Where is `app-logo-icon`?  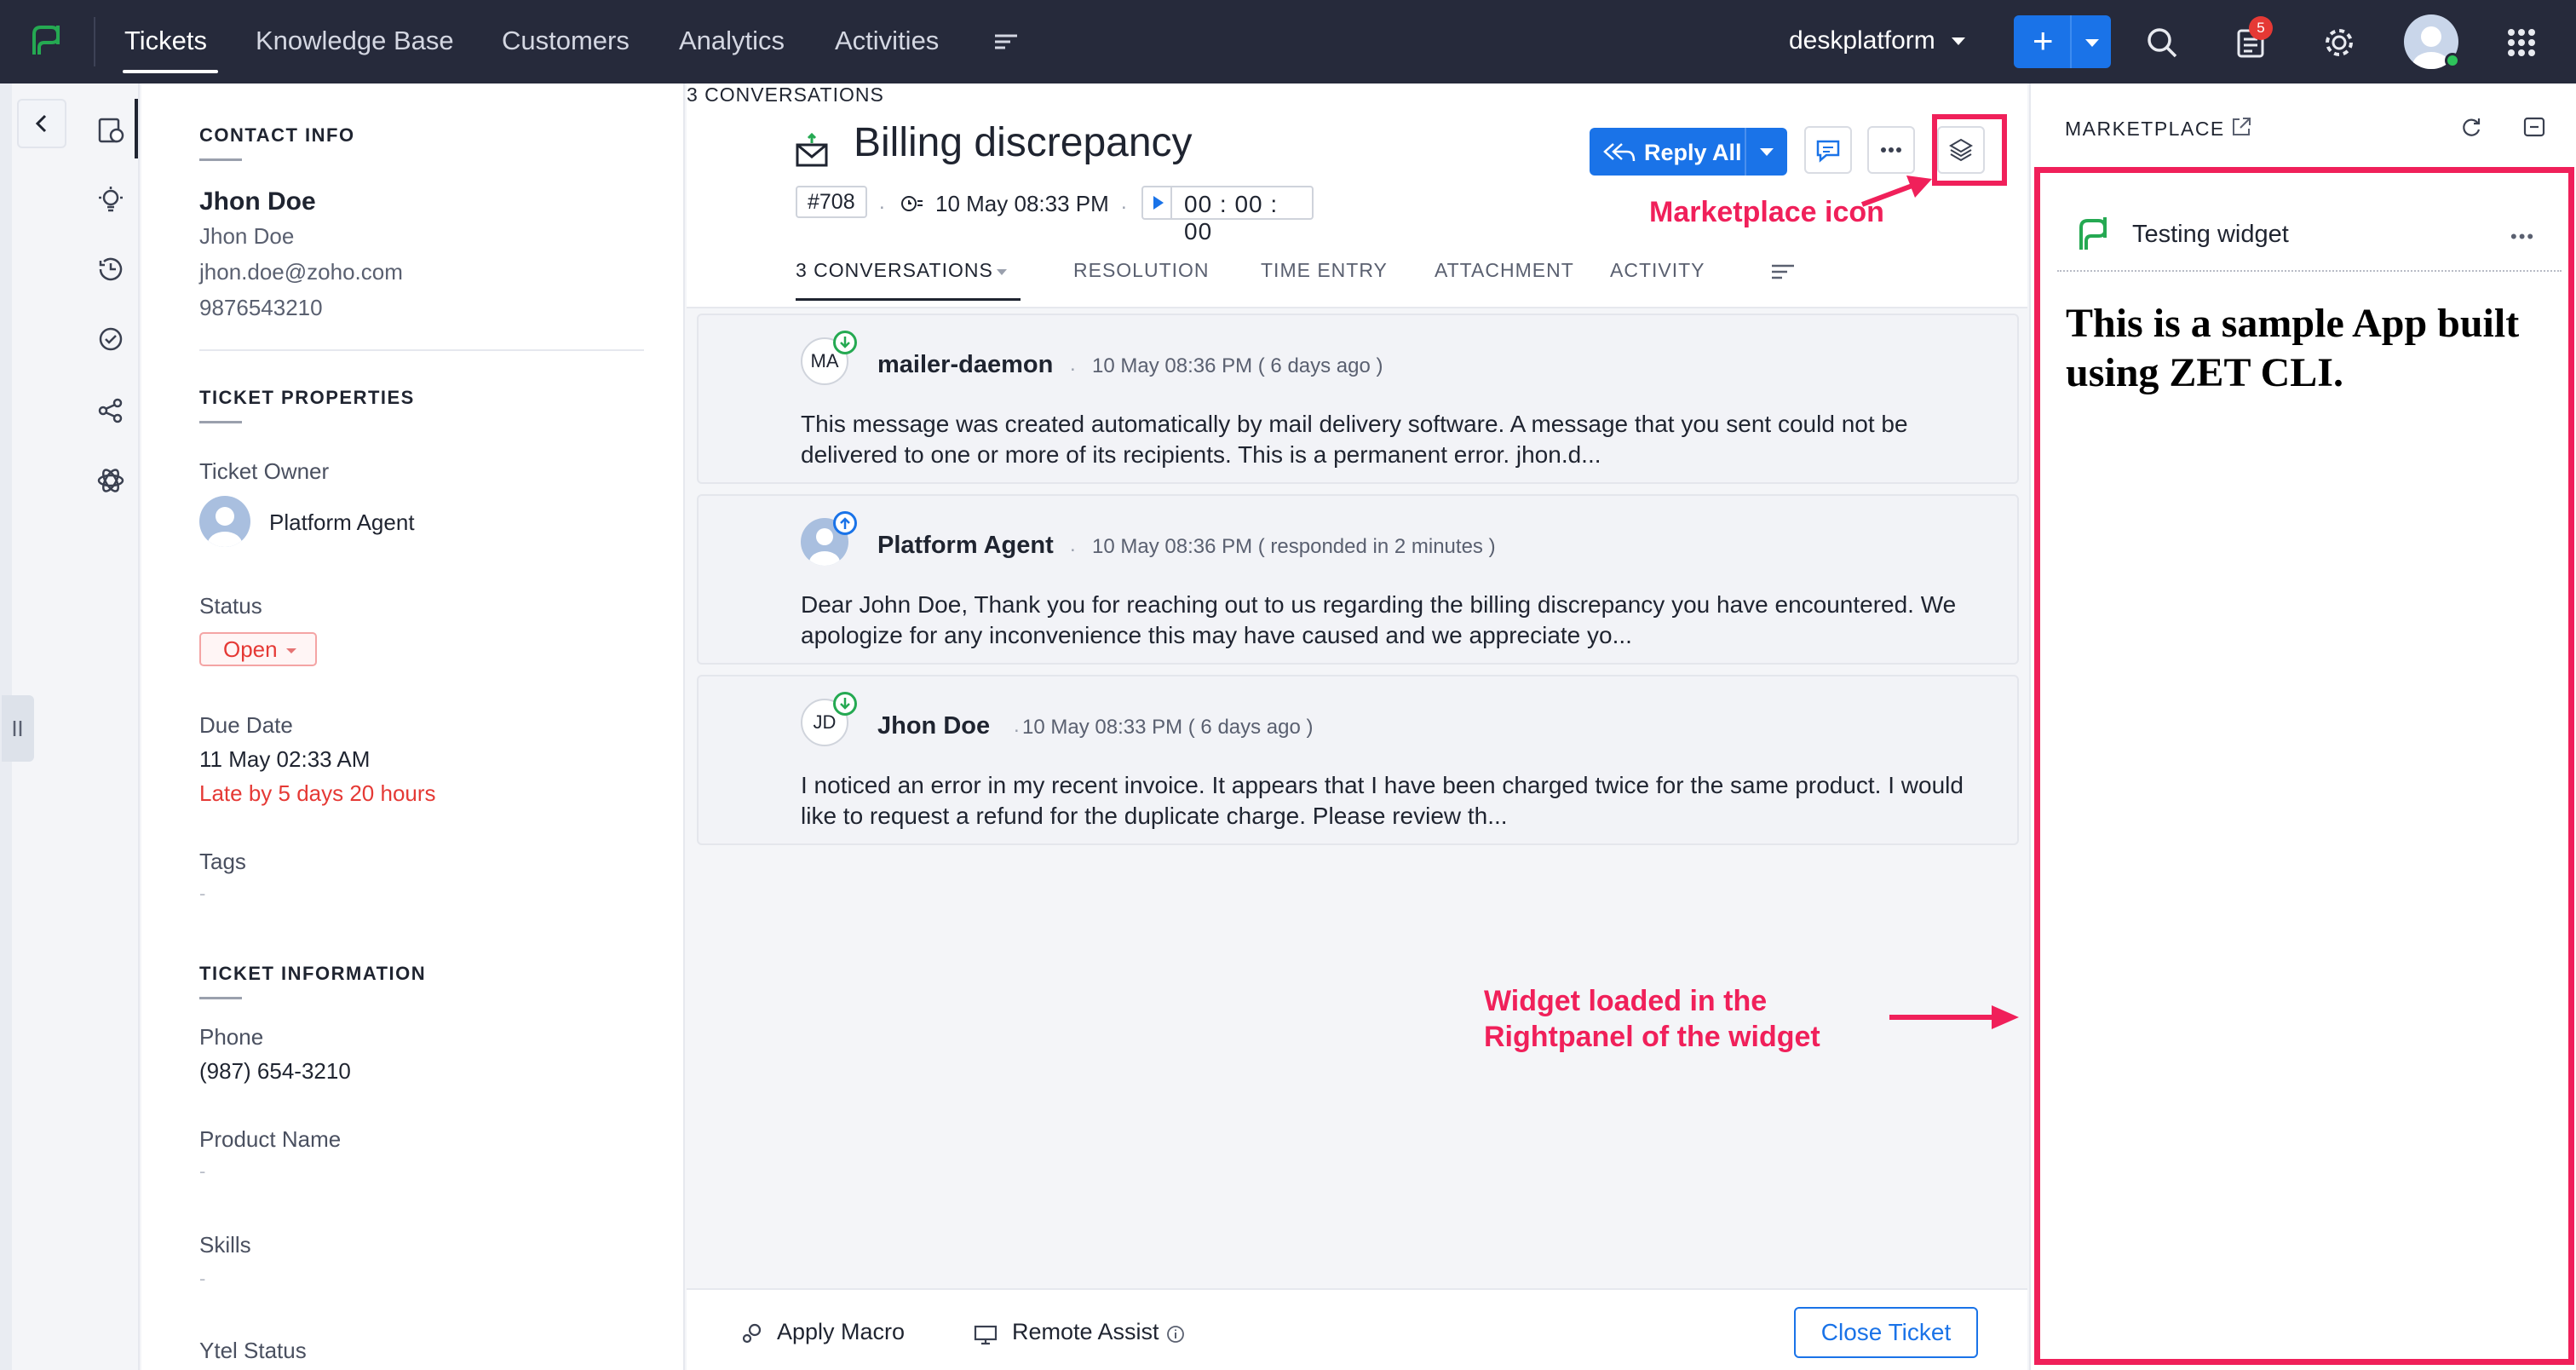
app-logo-icon is located at coordinates (47, 40).